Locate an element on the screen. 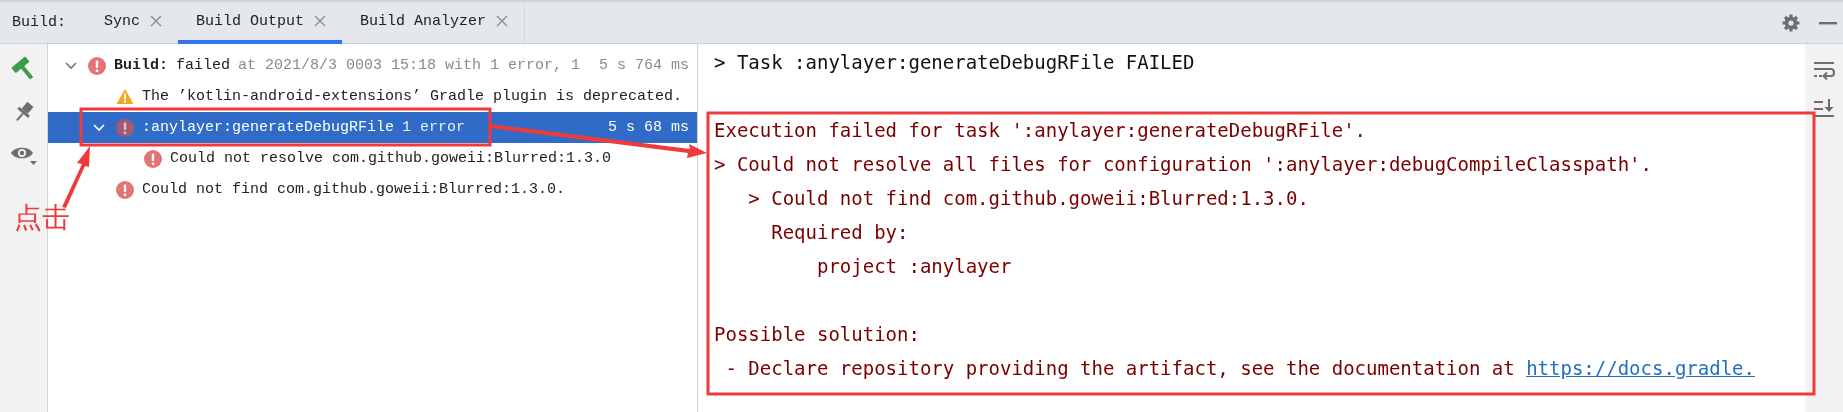 The image size is (1843, 412). tree-item: Could not find com.github.goweii:Blurred:1.3.0. is located at coordinates (372, 189).